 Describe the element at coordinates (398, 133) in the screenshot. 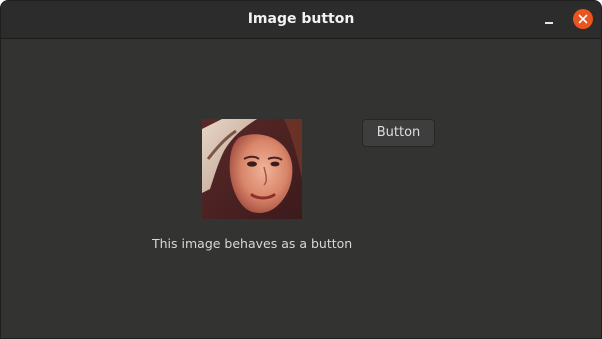

I see `push-button: Button` at that location.